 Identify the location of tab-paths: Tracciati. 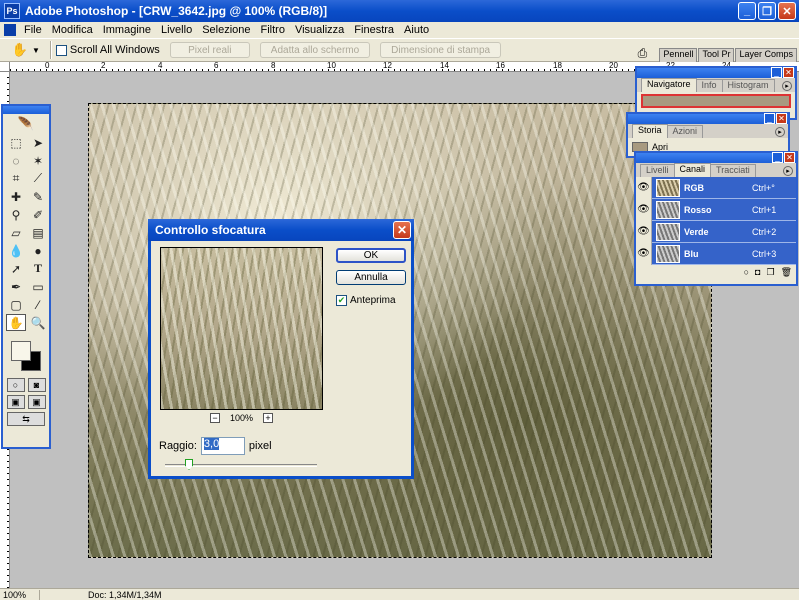
(733, 170).